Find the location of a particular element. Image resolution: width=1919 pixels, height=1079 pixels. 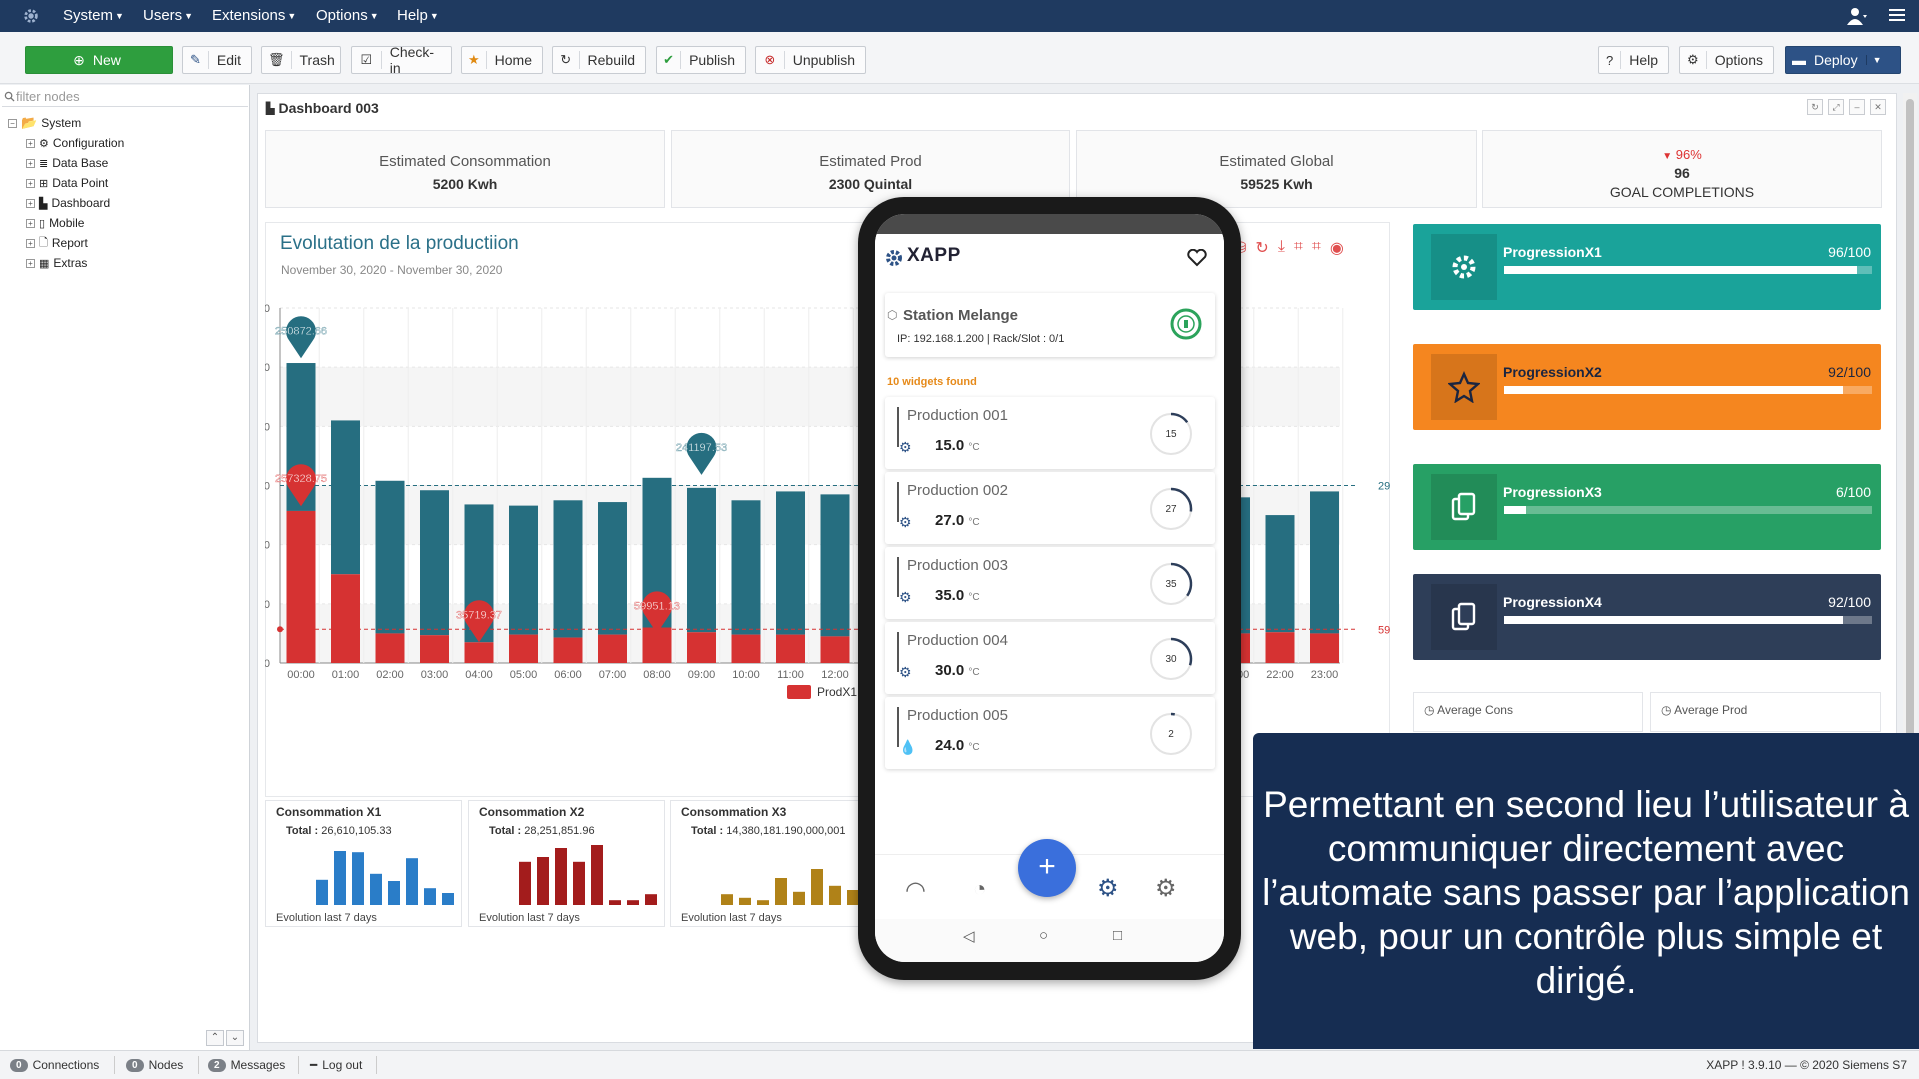

version-info: XAPP ! 3.9.10 — © 2020 Siemens S7 is located at coordinates (1806, 1065).